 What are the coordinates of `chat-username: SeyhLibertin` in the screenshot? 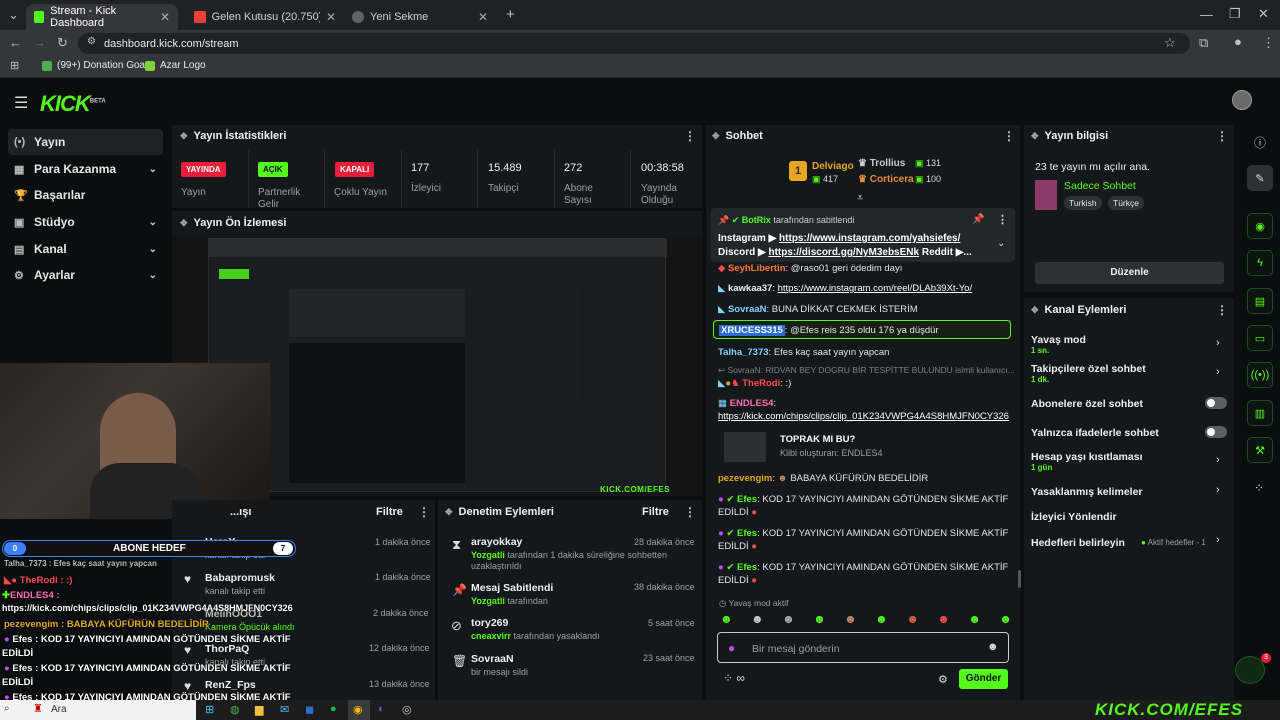 It's located at (757, 268).